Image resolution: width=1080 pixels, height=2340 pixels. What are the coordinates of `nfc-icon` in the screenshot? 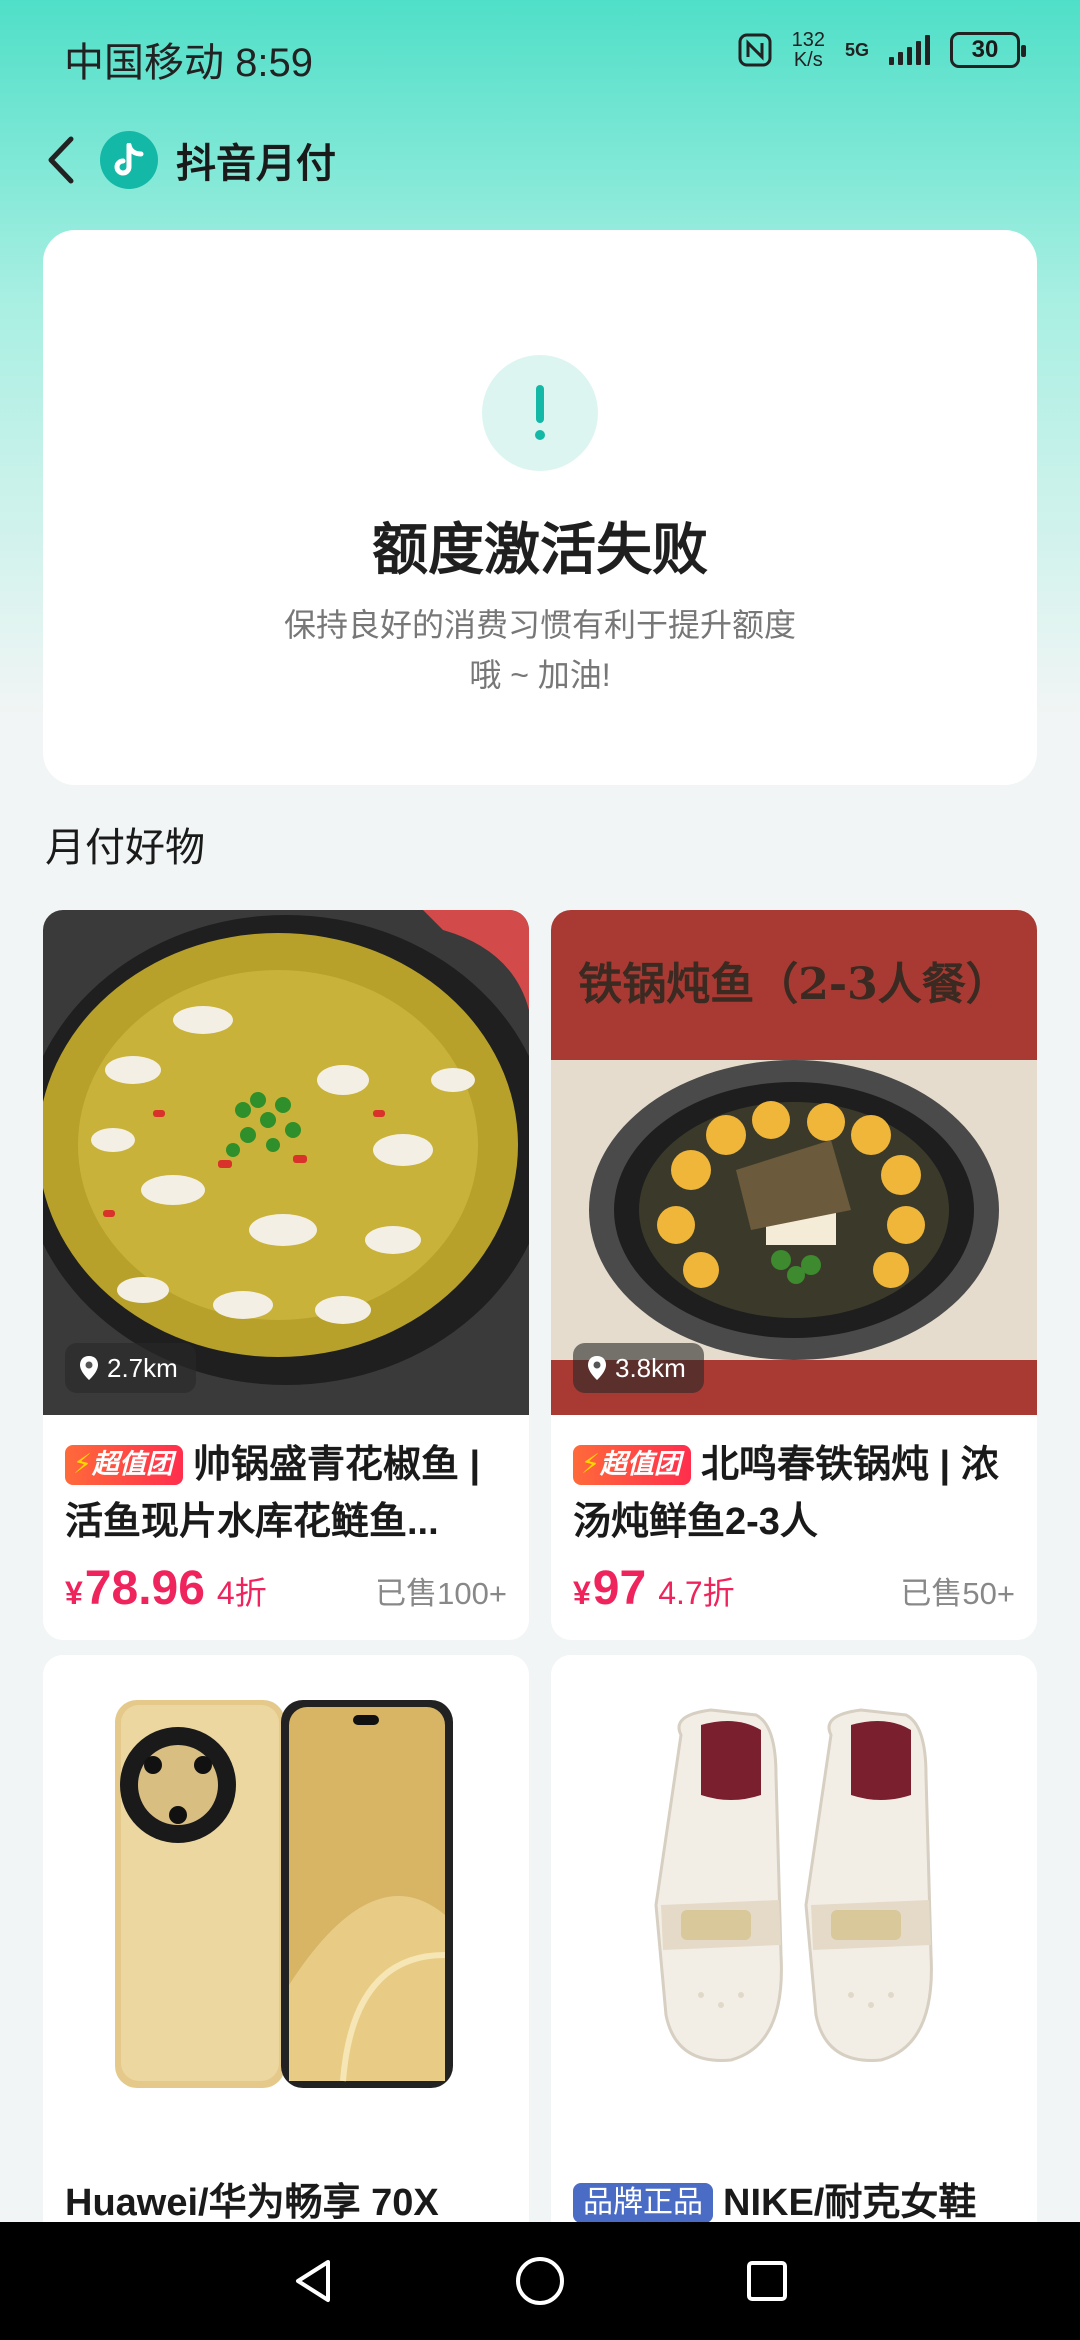 It's located at (755, 50).